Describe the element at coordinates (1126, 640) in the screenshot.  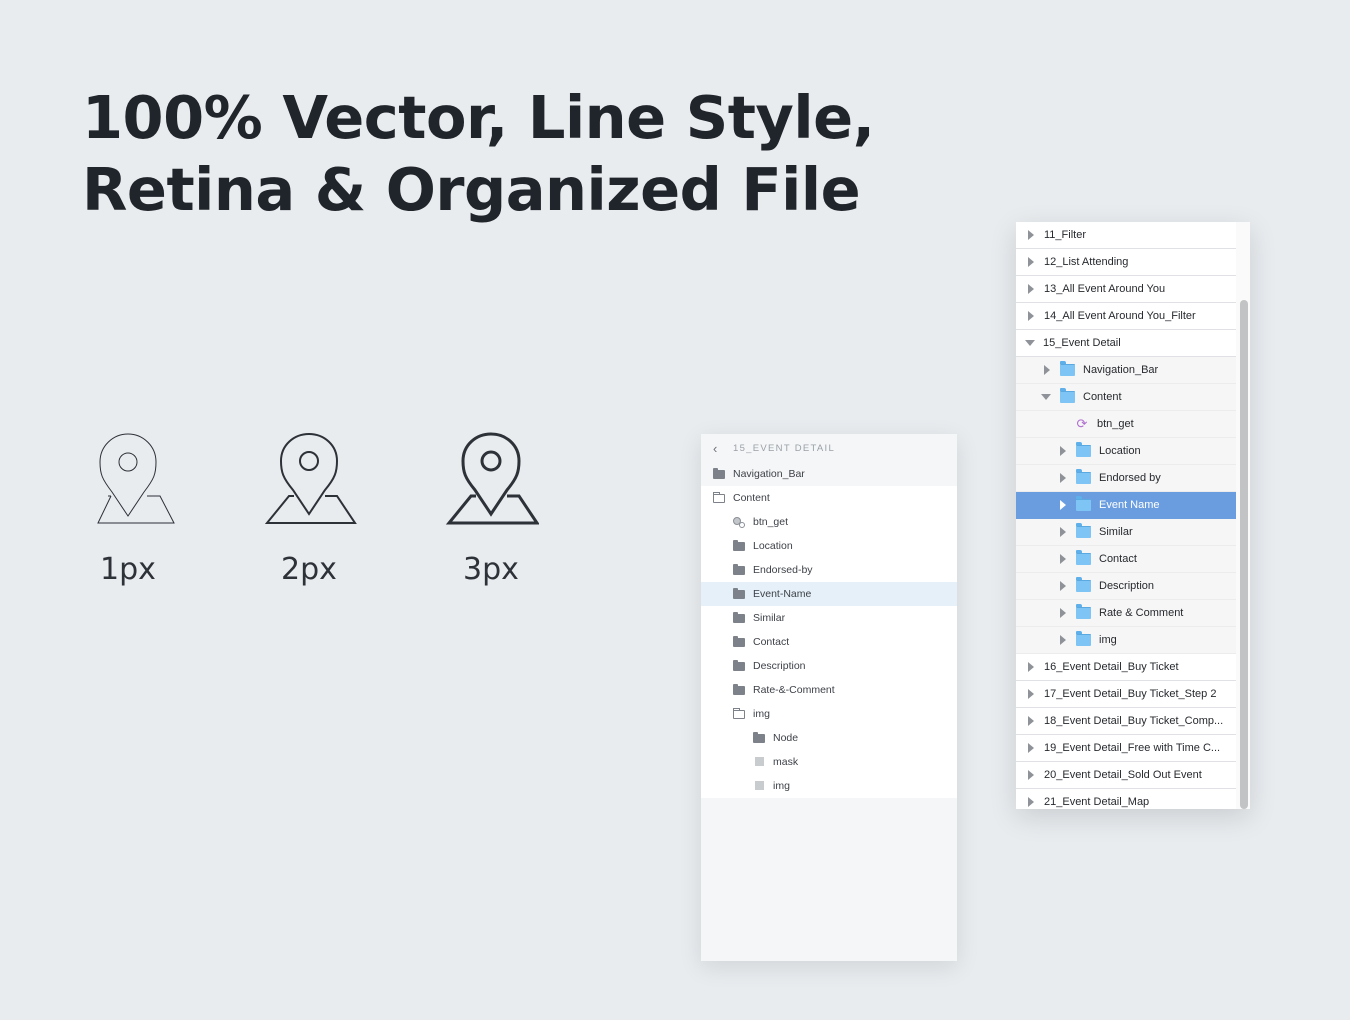
I see `outline-row: img` at that location.